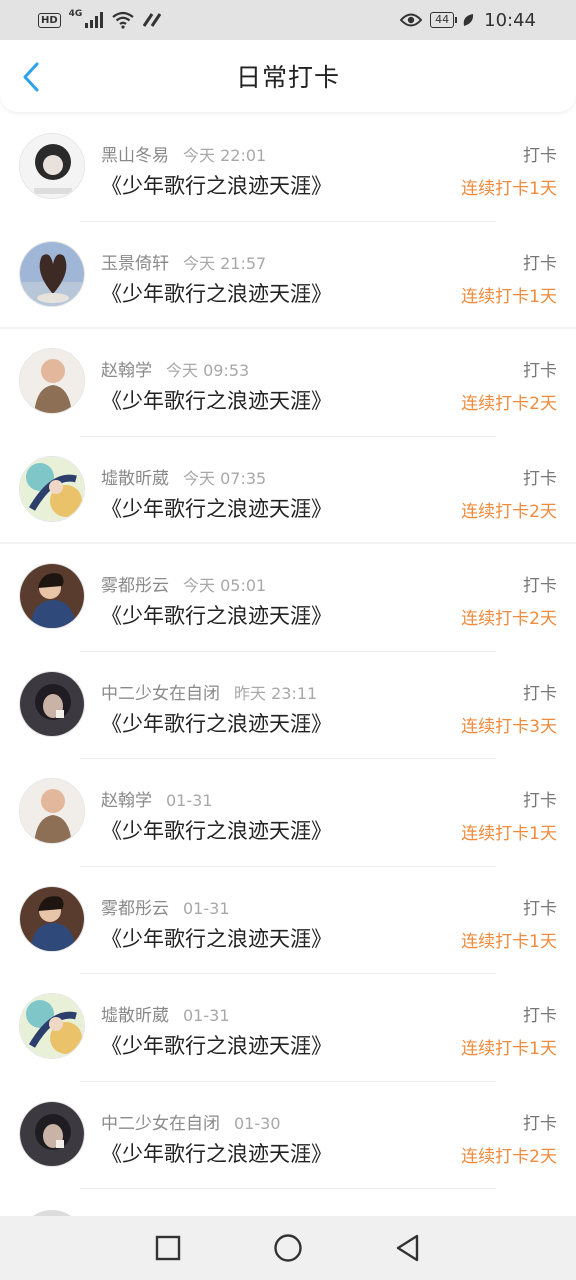  I want to click on nav-bar, so click(288, 1248).